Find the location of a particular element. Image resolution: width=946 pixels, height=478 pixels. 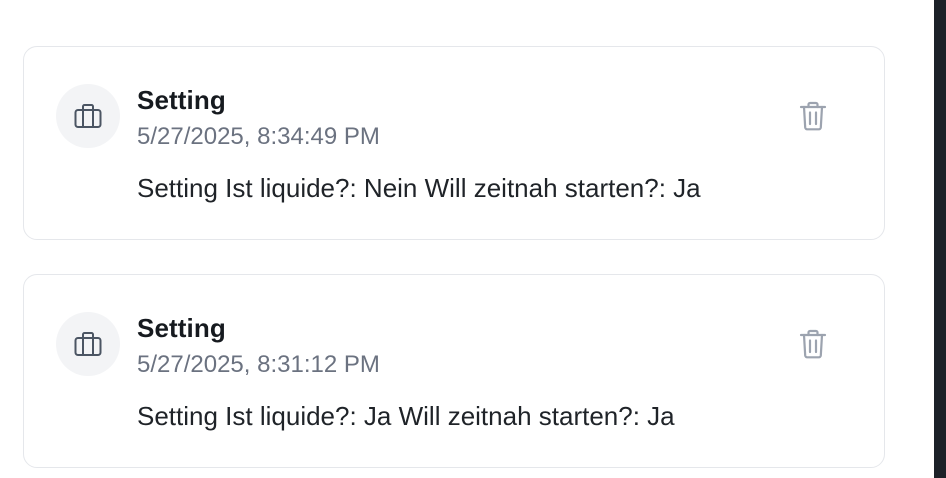

entry-timestamp: 5/27/2025, 8:34:49 PM is located at coordinates (258, 136).